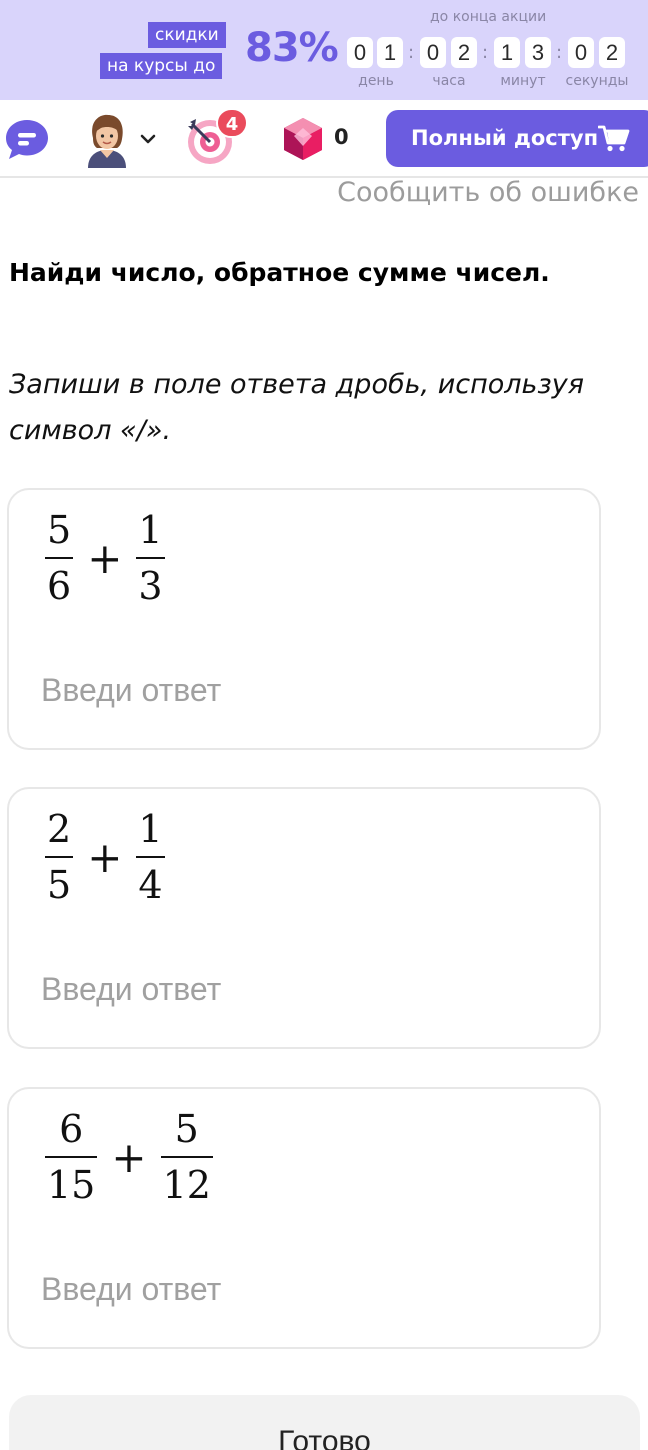 The image size is (648, 1450). Describe the element at coordinates (59, 558) in the screenshot. I see `fraction: 5 6` at that location.